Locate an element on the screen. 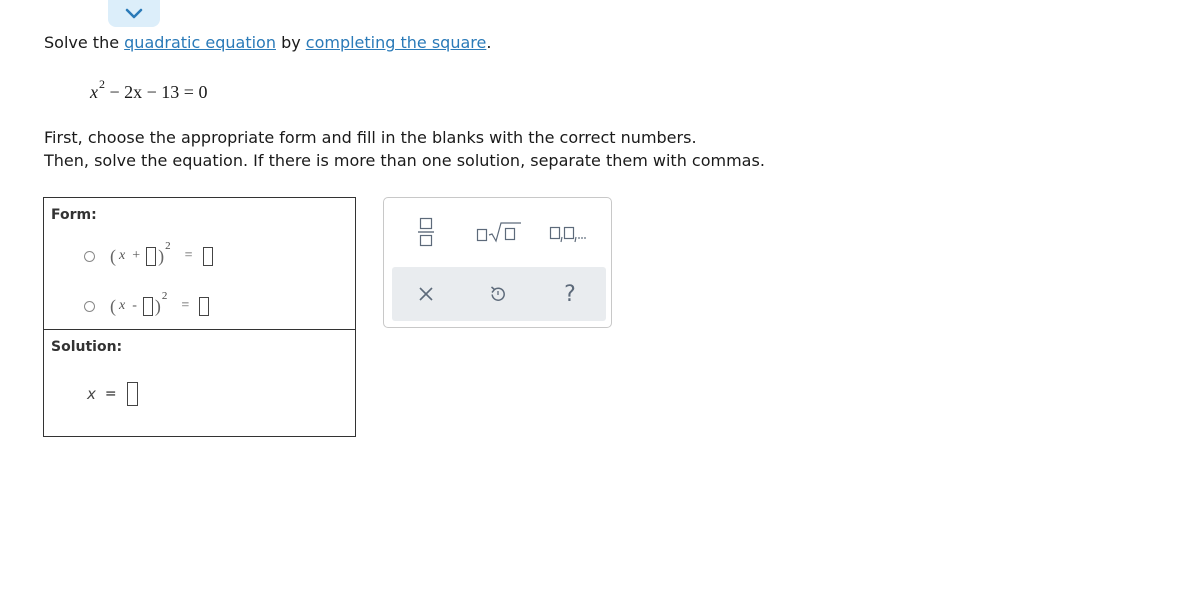 Image resolution: width=1187 pixels, height=607 pixels. solution-label: Solution: is located at coordinates (87, 347).